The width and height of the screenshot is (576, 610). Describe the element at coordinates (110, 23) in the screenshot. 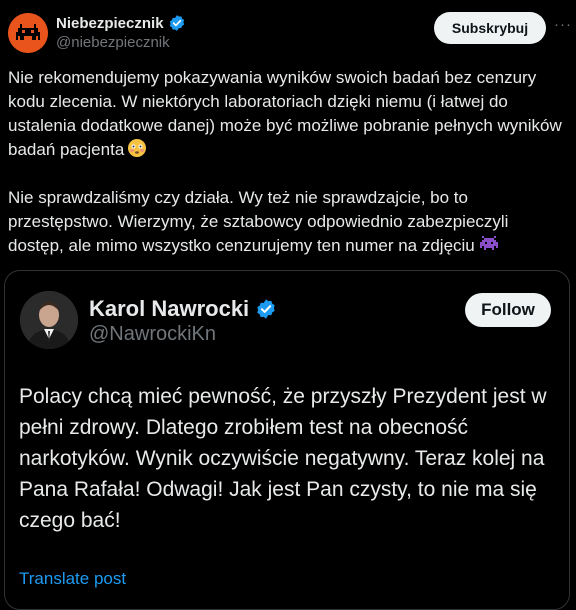

I see `author-name: Niebezpiecznik` at that location.